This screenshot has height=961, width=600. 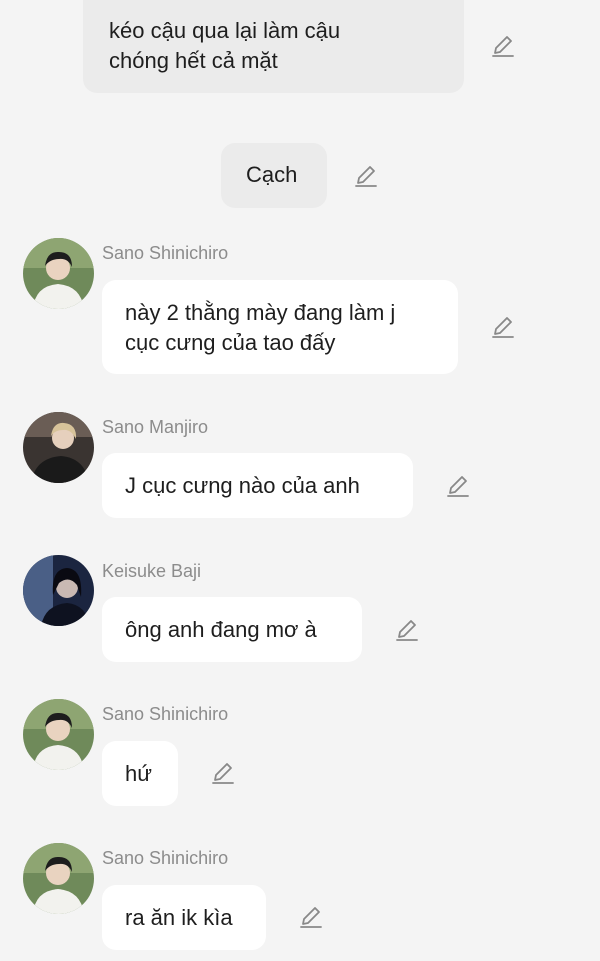 I want to click on message-bubble: J cục cưng nào của anh, so click(x=257, y=485).